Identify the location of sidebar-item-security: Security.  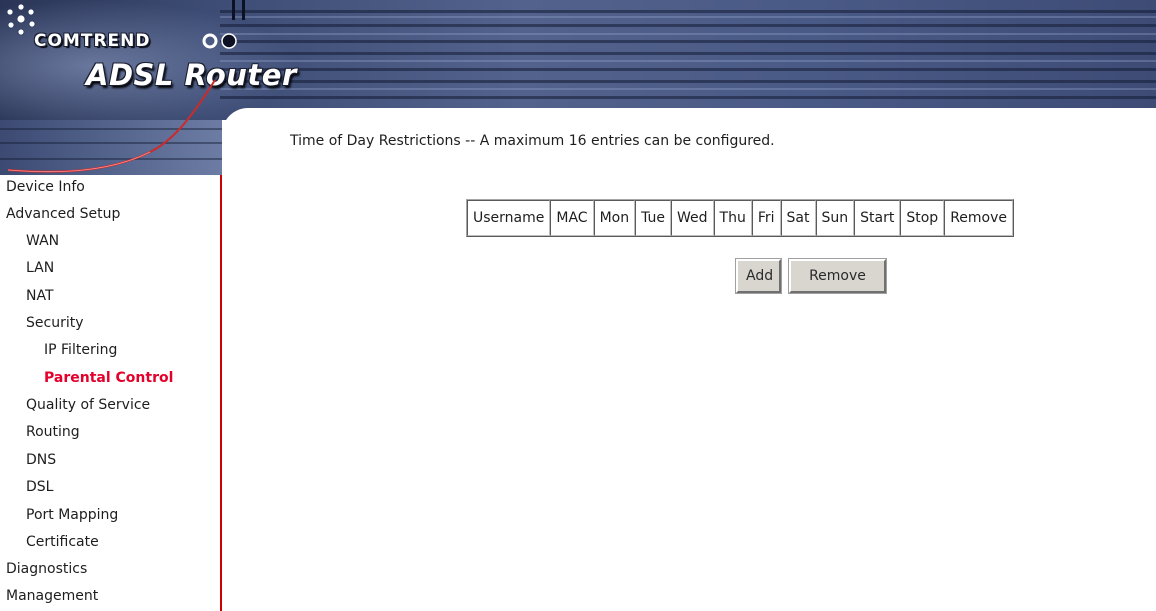
(55, 323).